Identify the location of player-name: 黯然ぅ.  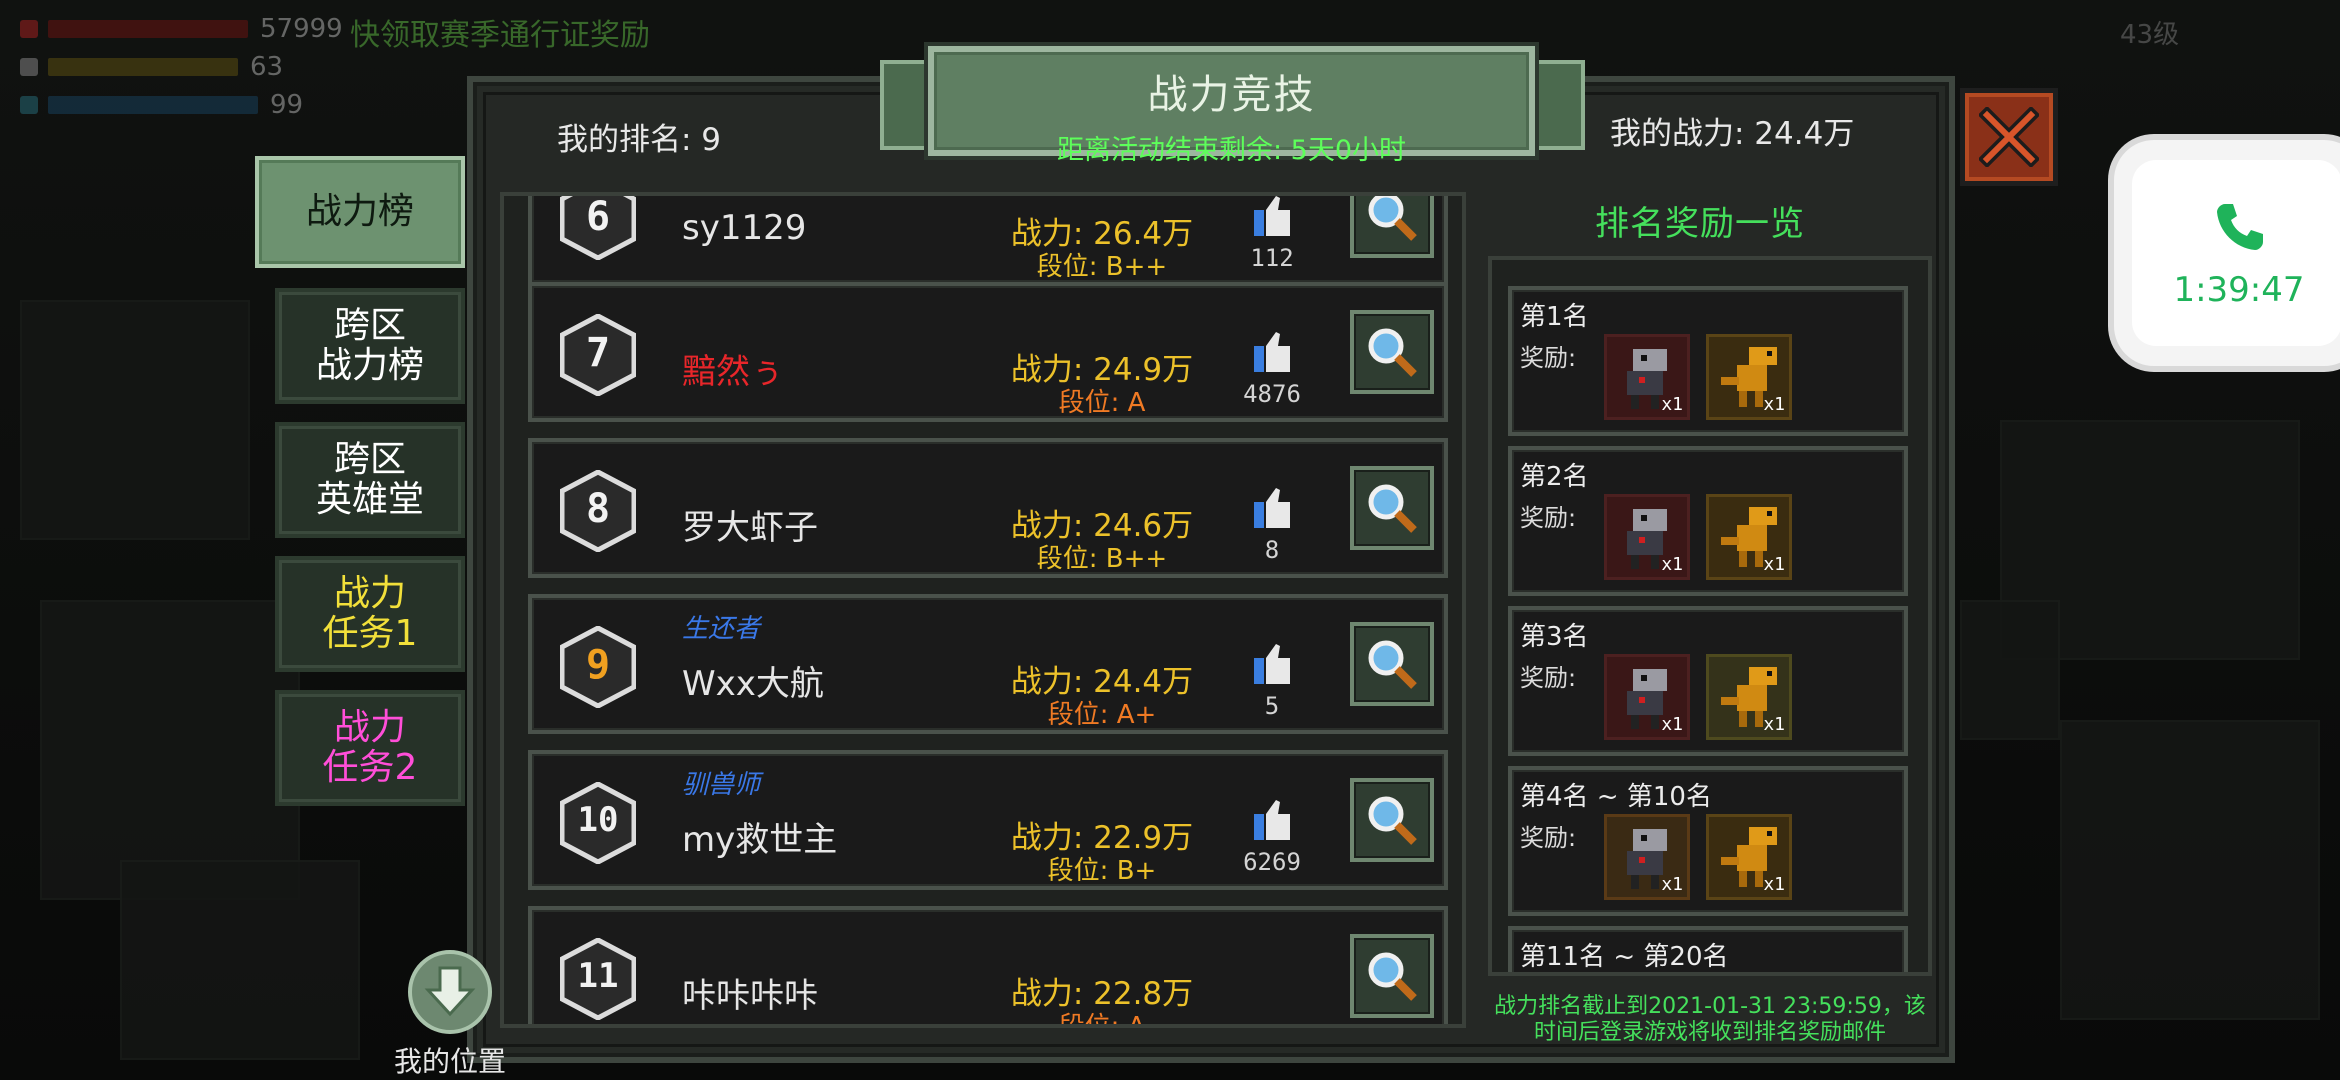
(733, 368).